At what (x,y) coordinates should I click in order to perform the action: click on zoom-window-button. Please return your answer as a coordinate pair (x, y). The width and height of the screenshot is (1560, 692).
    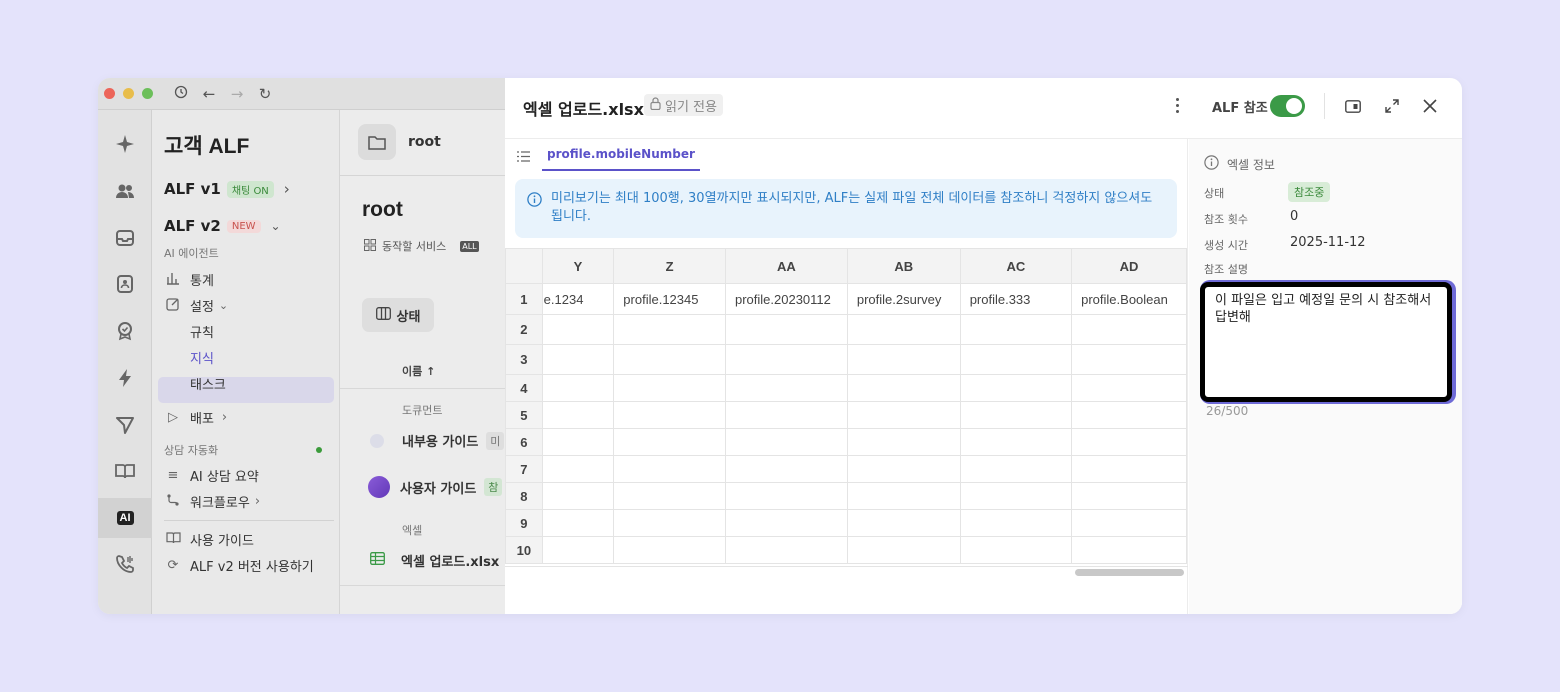
    Looking at the image, I should click on (147, 93).